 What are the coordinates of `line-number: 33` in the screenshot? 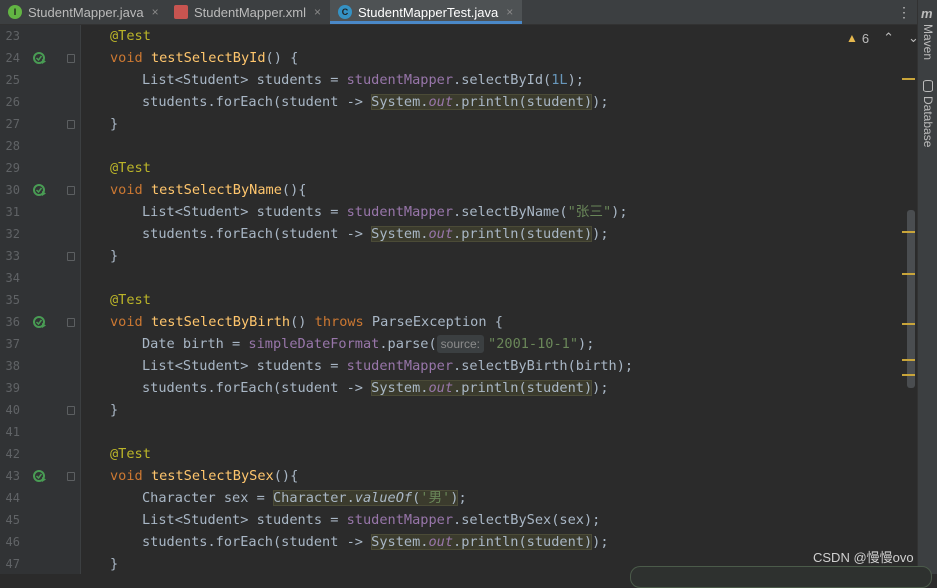 It's located at (12, 256).